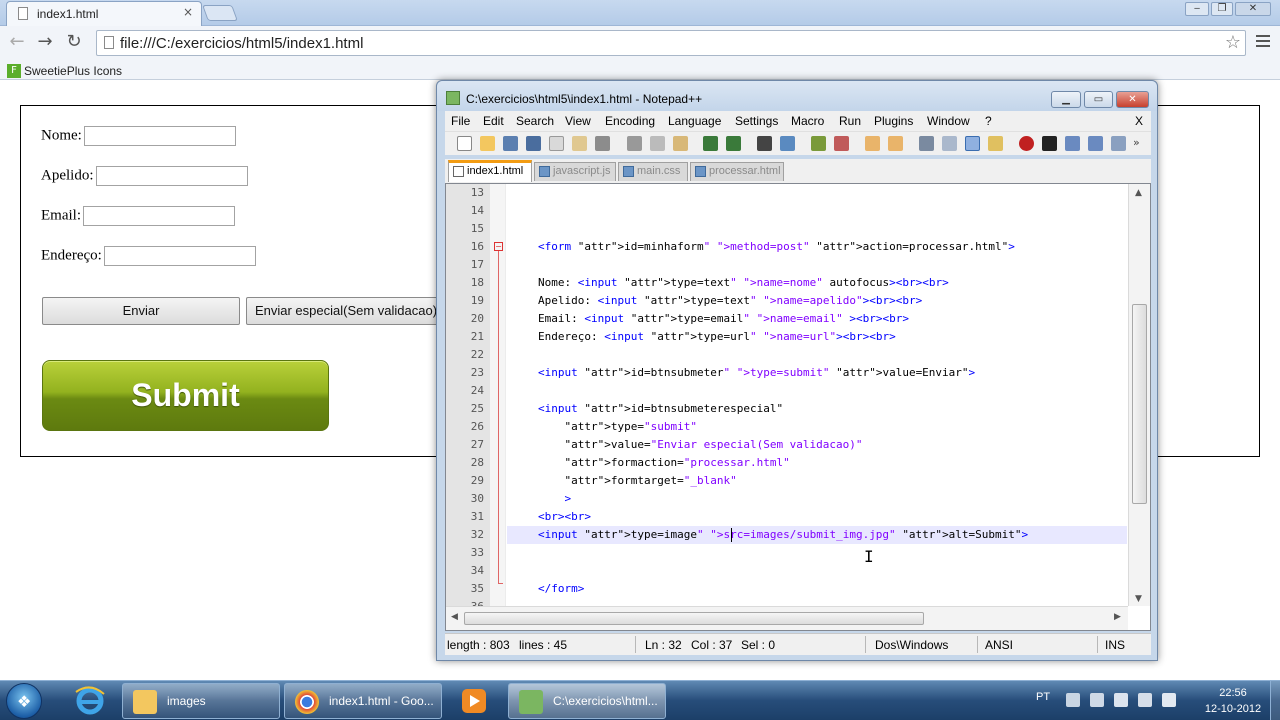  Describe the element at coordinates (24, 701) in the screenshot. I see `start-button: ❖` at that location.